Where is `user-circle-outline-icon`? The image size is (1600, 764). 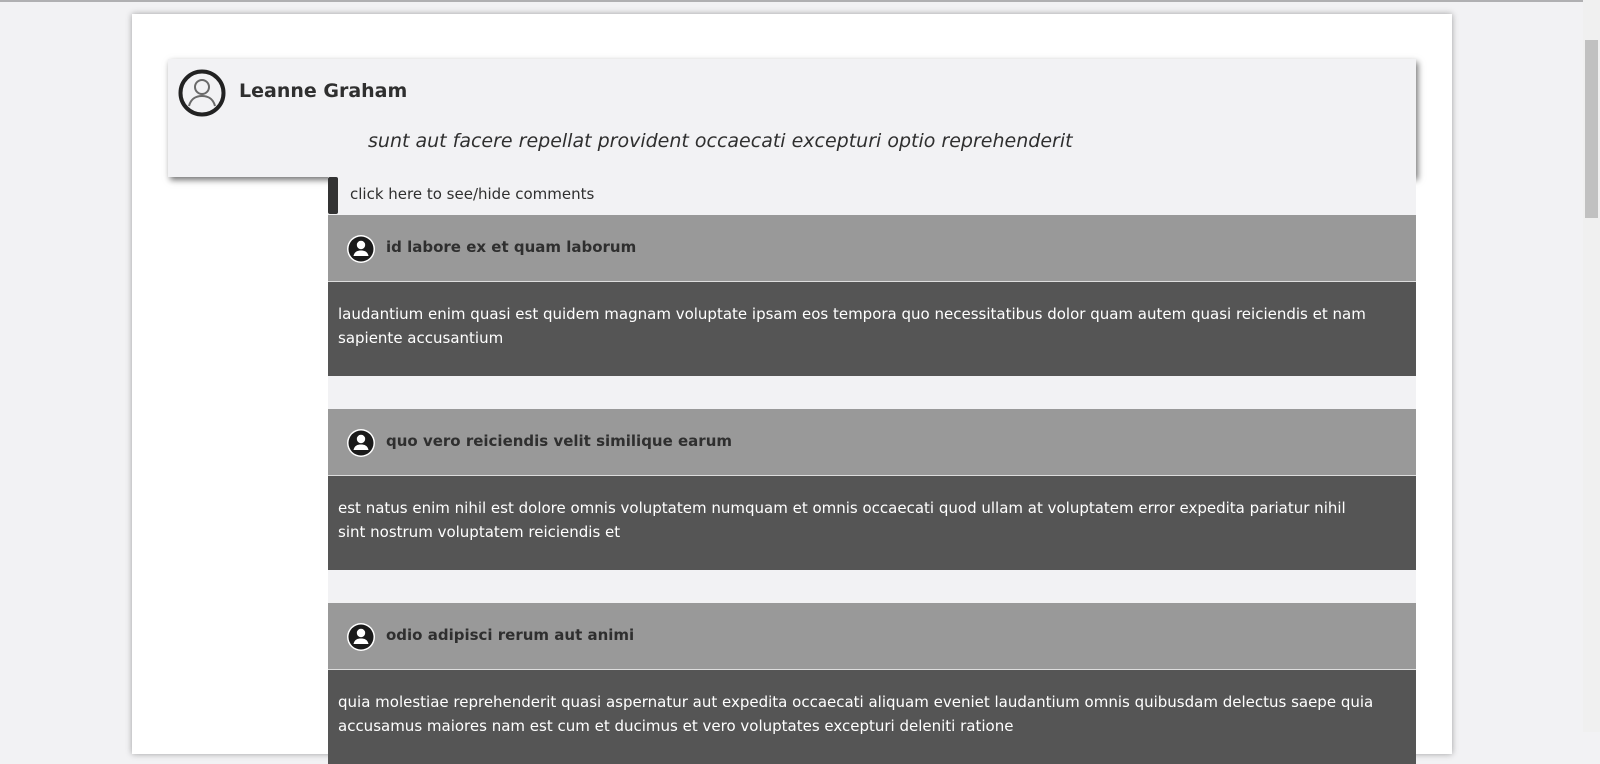
user-circle-outline-icon is located at coordinates (202, 93).